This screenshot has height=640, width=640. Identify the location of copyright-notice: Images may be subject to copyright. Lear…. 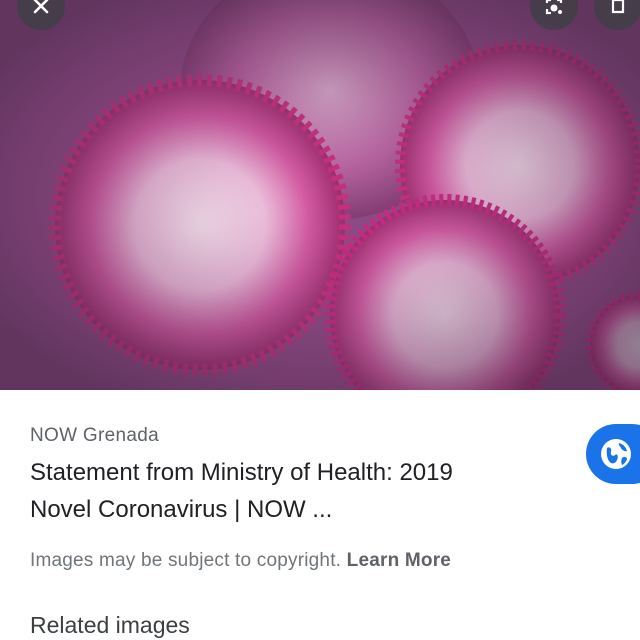
(240, 561).